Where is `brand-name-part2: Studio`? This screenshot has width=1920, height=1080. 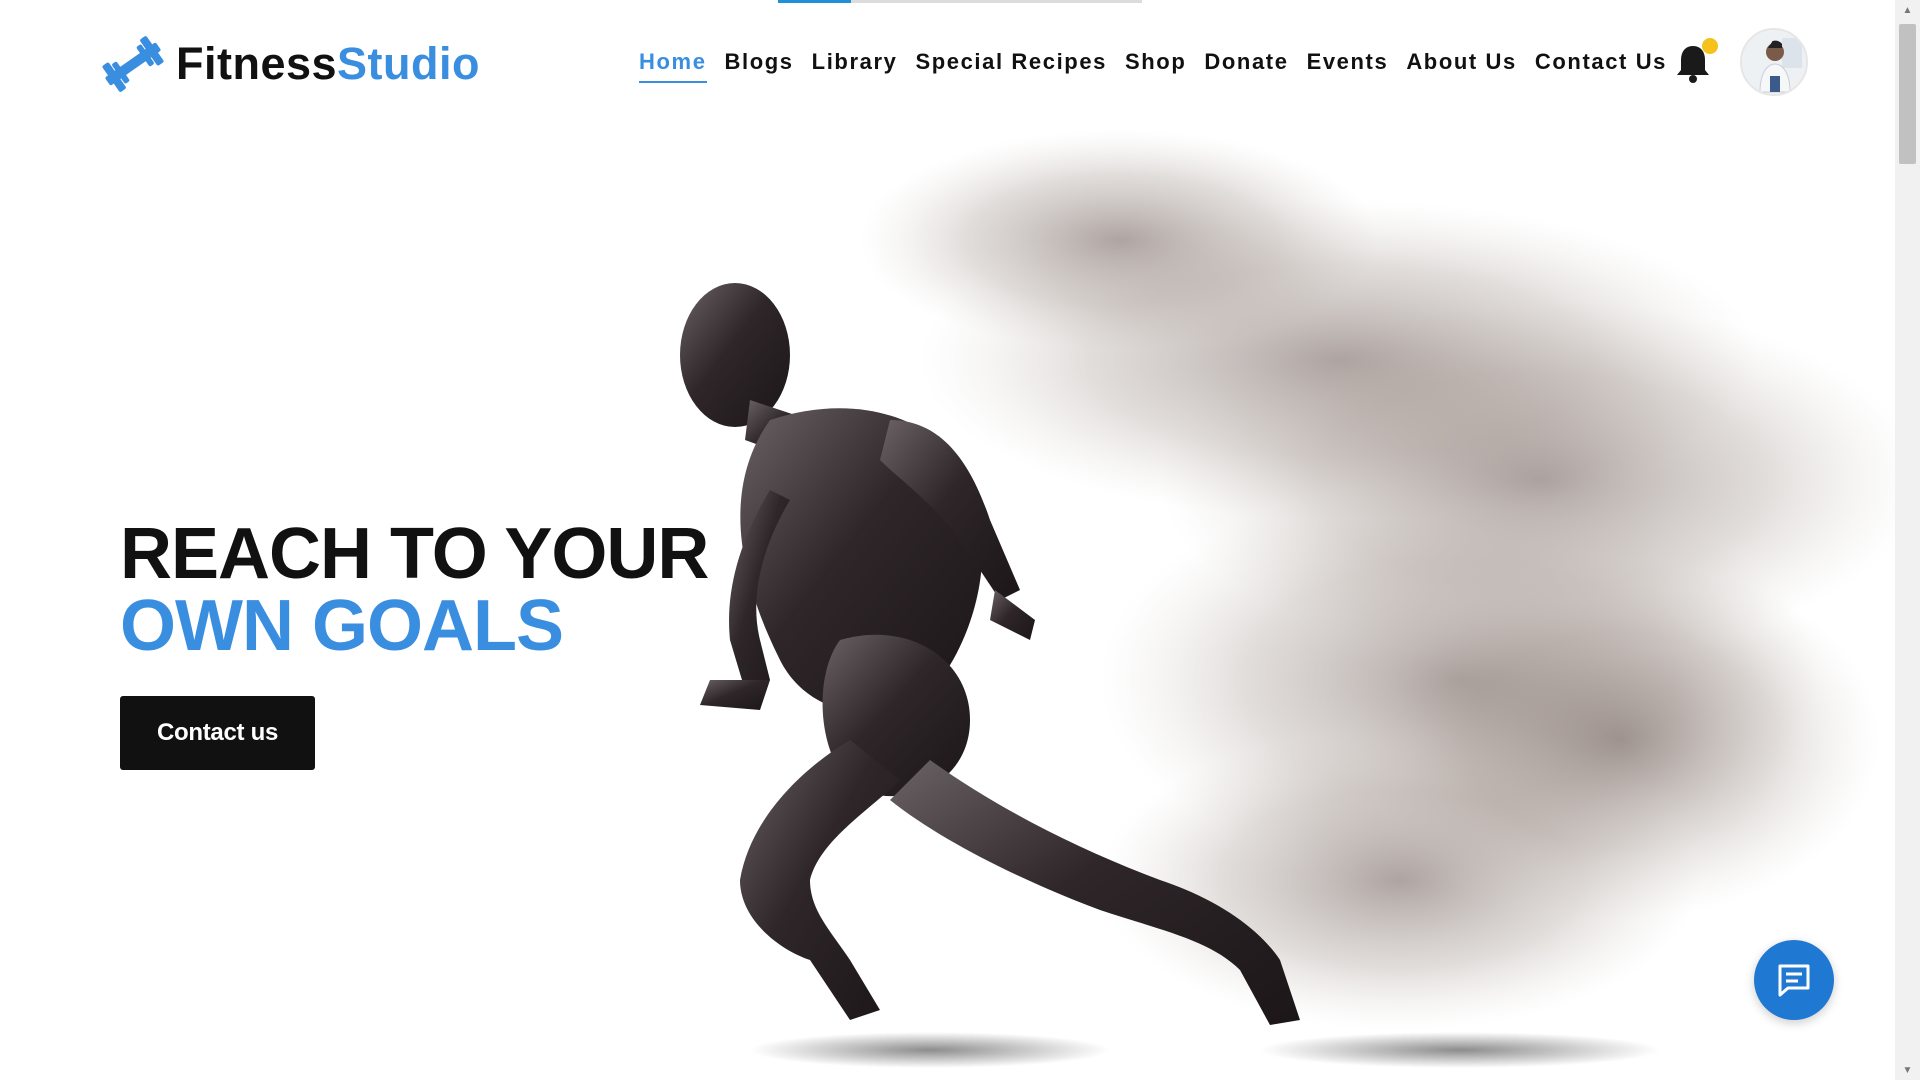
brand-name-part2: Studio is located at coordinates (409, 63).